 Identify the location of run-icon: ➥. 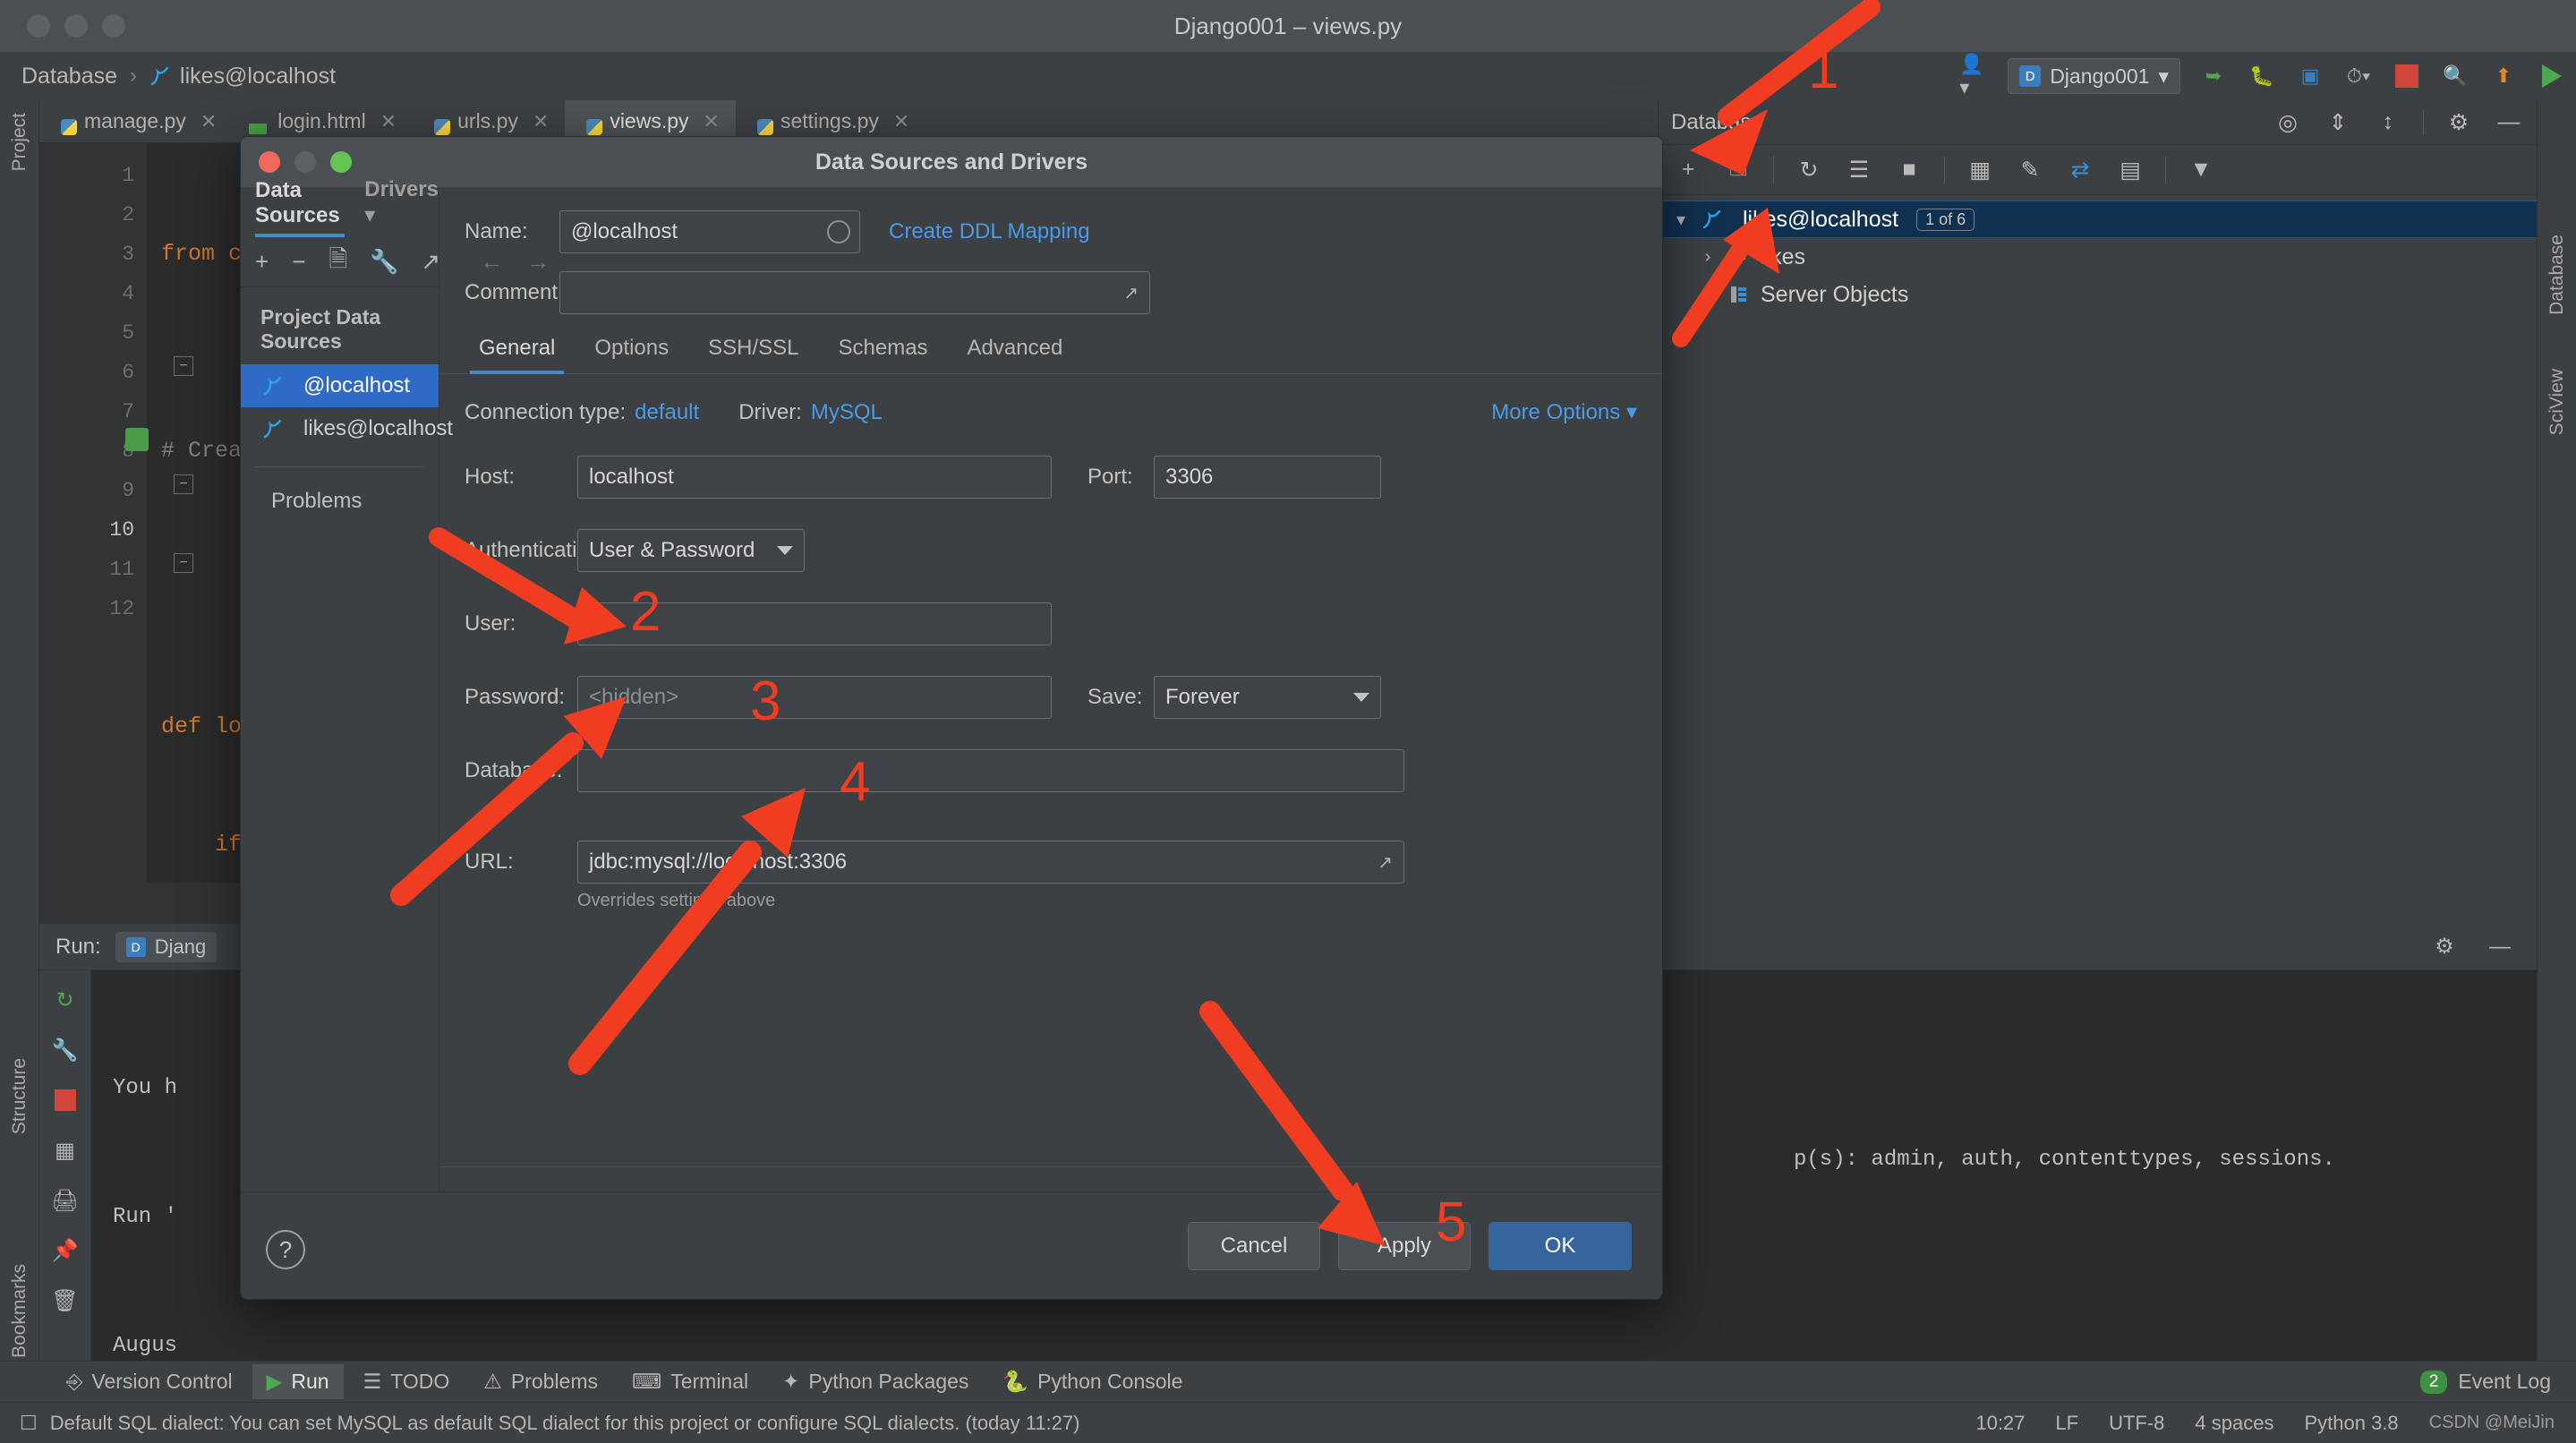
(2213, 76).